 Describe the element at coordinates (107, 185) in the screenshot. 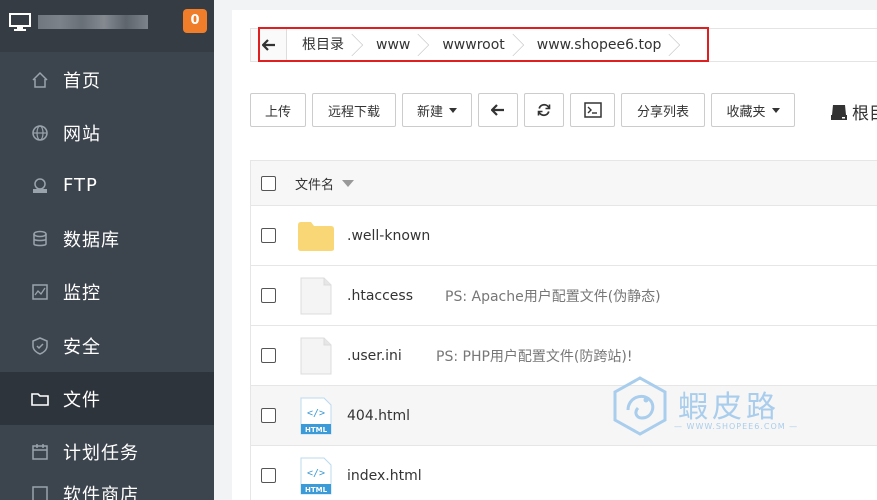

I see `sidebar-item-ftp: FTP` at that location.